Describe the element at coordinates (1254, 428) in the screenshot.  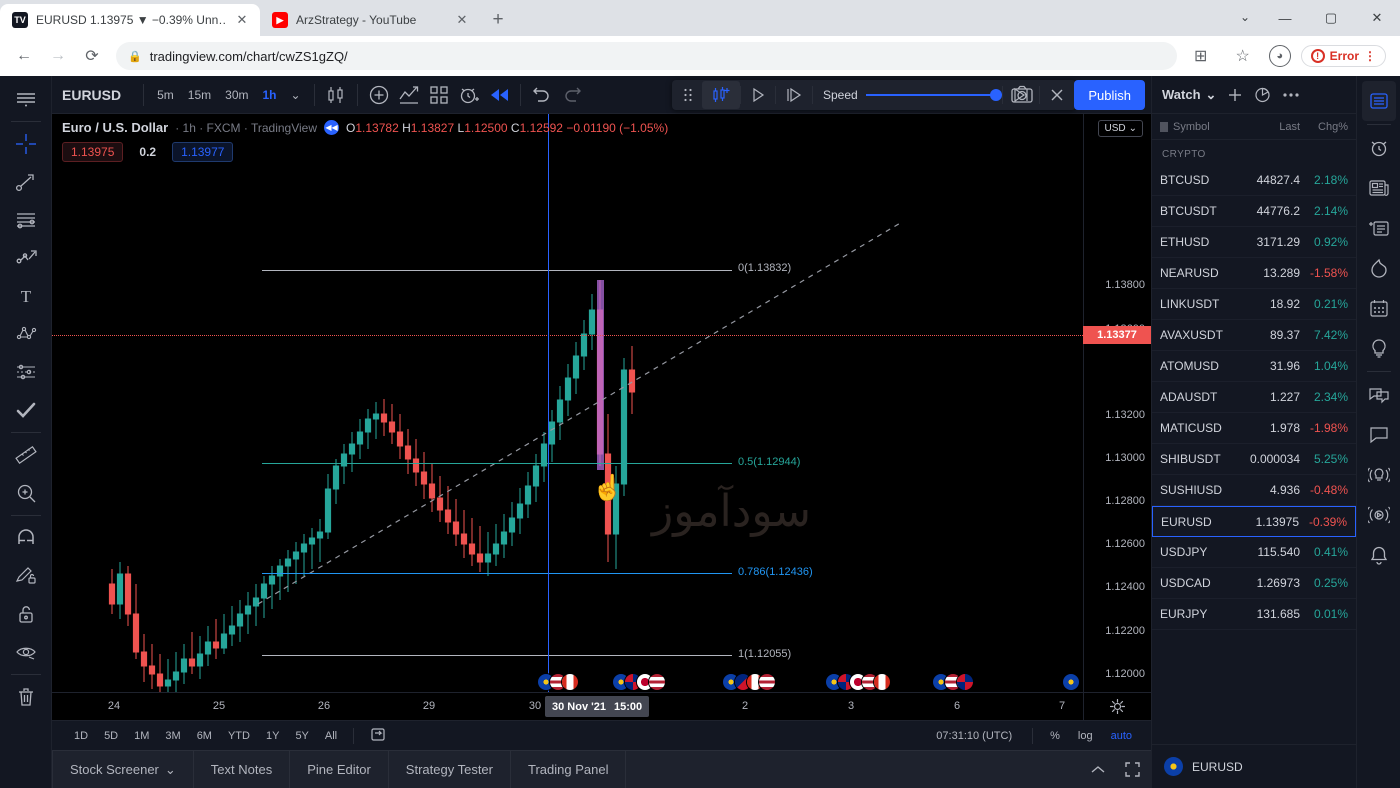
I see `watchlist-row-maticusd: MATICUSD 1.978 -1.98%` at that location.